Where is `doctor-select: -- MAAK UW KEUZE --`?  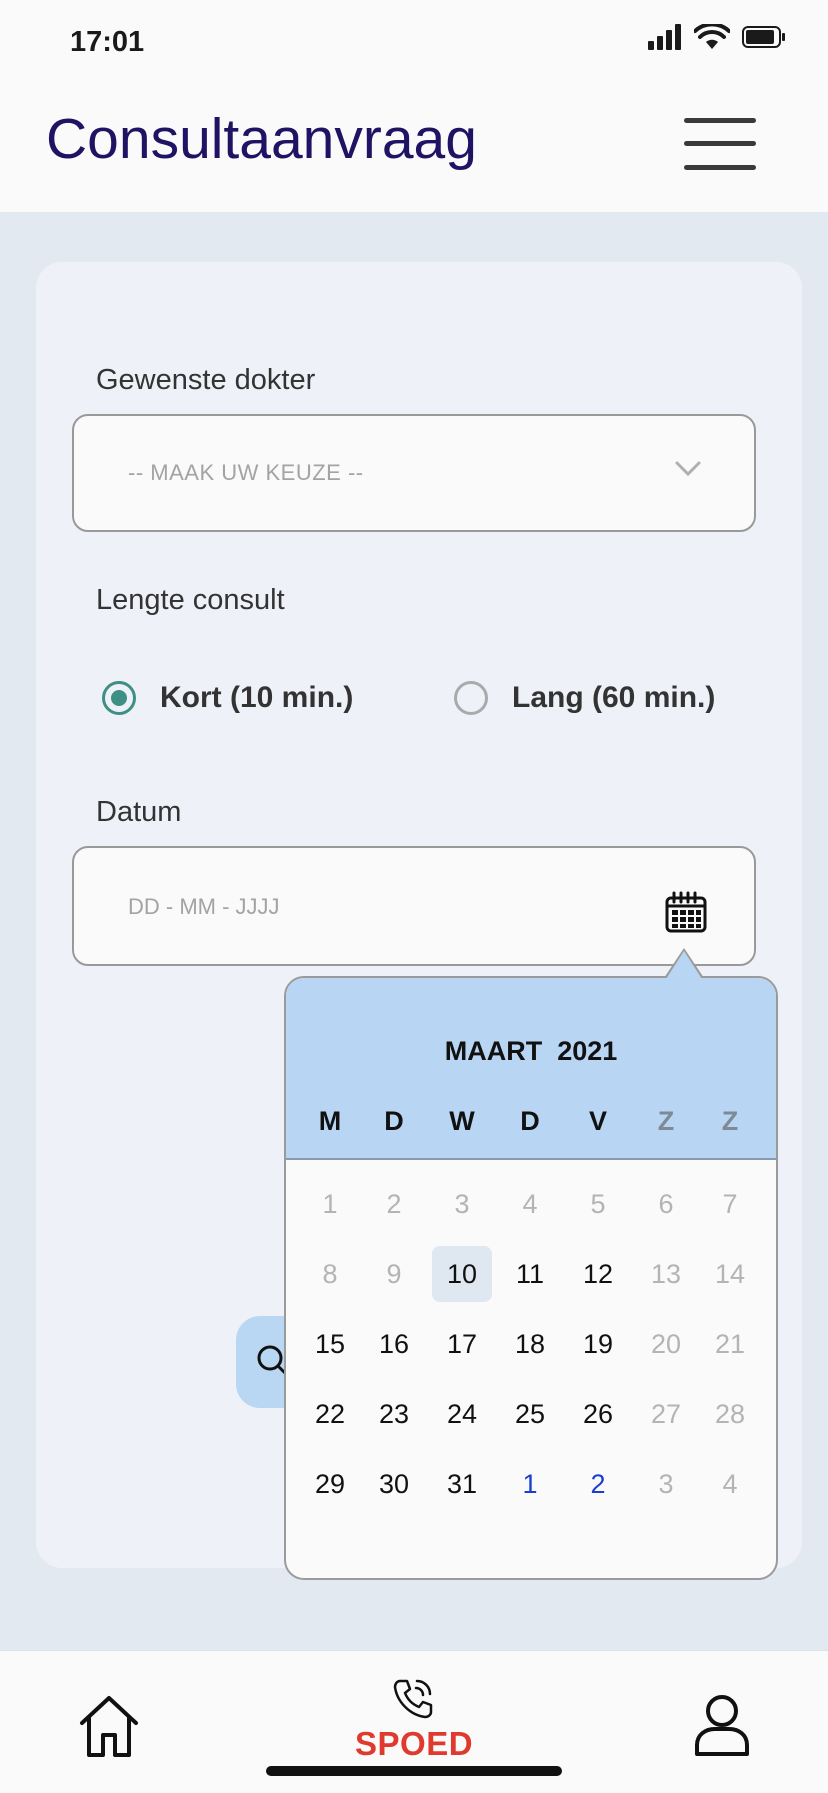
doctor-select: -- MAAK UW KEUZE -- is located at coordinates (414, 473).